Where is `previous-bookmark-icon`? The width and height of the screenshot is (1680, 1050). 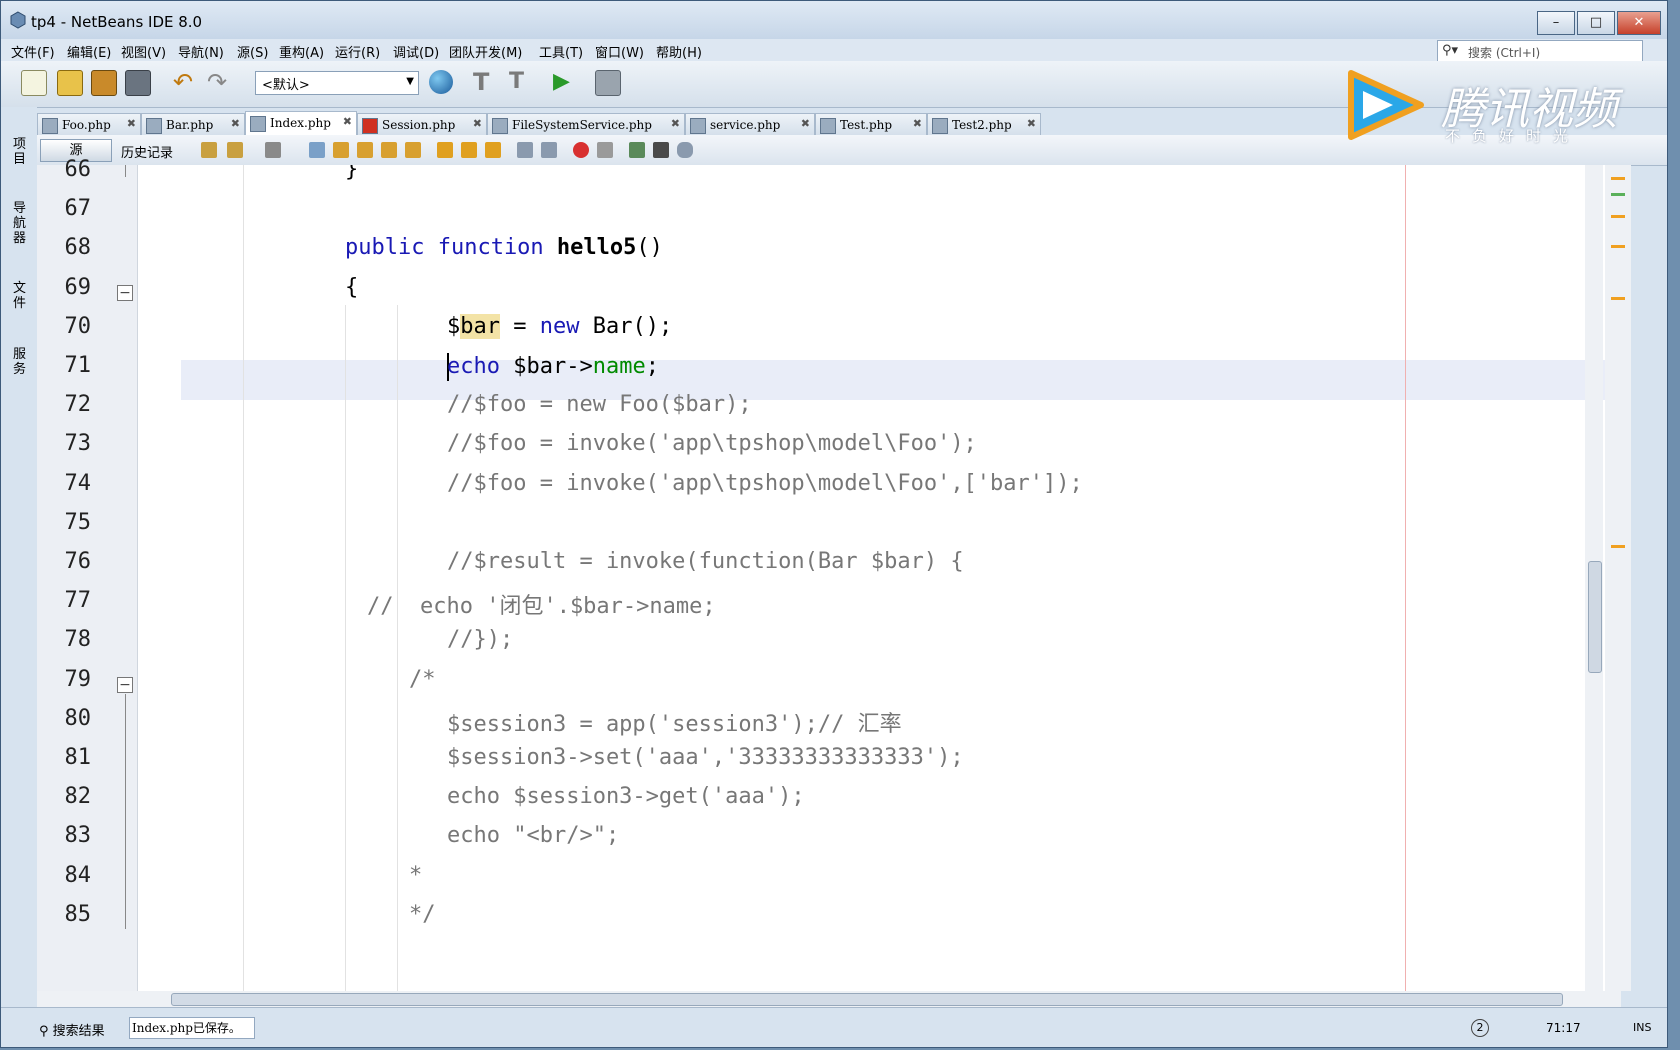 previous-bookmark-icon is located at coordinates (445, 150).